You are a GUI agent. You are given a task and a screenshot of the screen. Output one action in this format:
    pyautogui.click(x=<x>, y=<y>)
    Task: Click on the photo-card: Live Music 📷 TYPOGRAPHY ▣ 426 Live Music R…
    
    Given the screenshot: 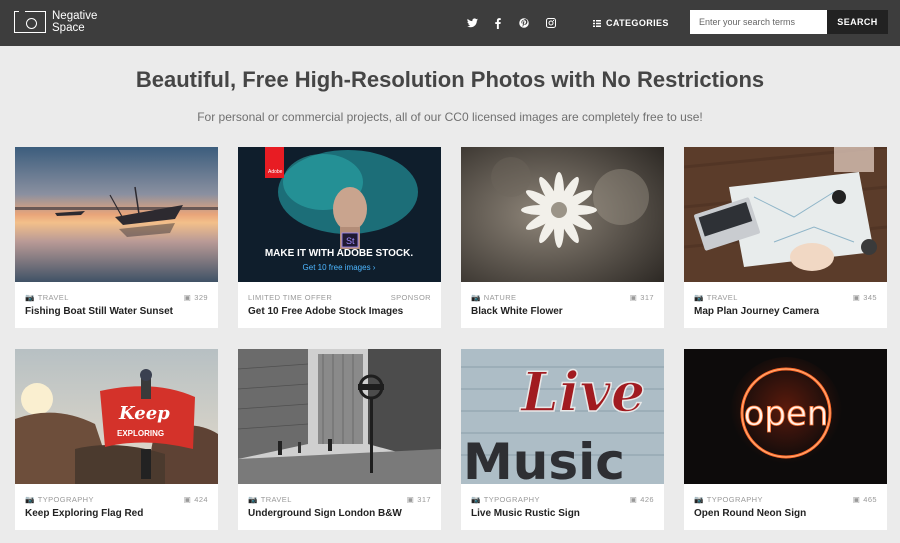 What is the action you would take?
    pyautogui.click(x=562, y=439)
    